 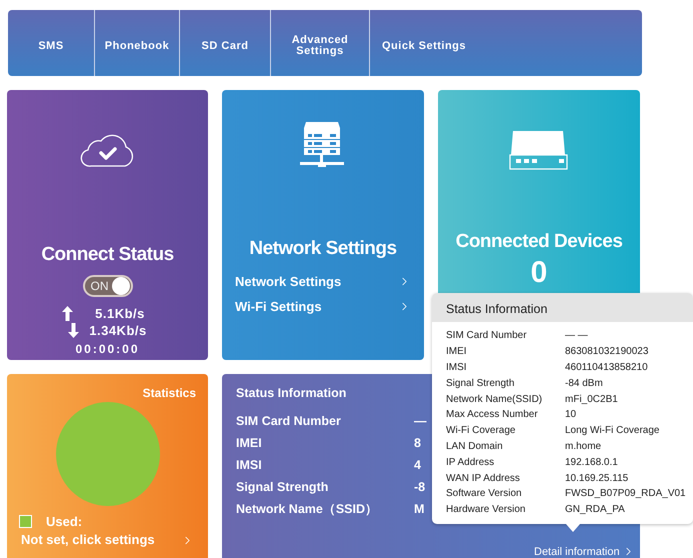 I want to click on info-value: GN_RDA_PA, so click(x=595, y=510).